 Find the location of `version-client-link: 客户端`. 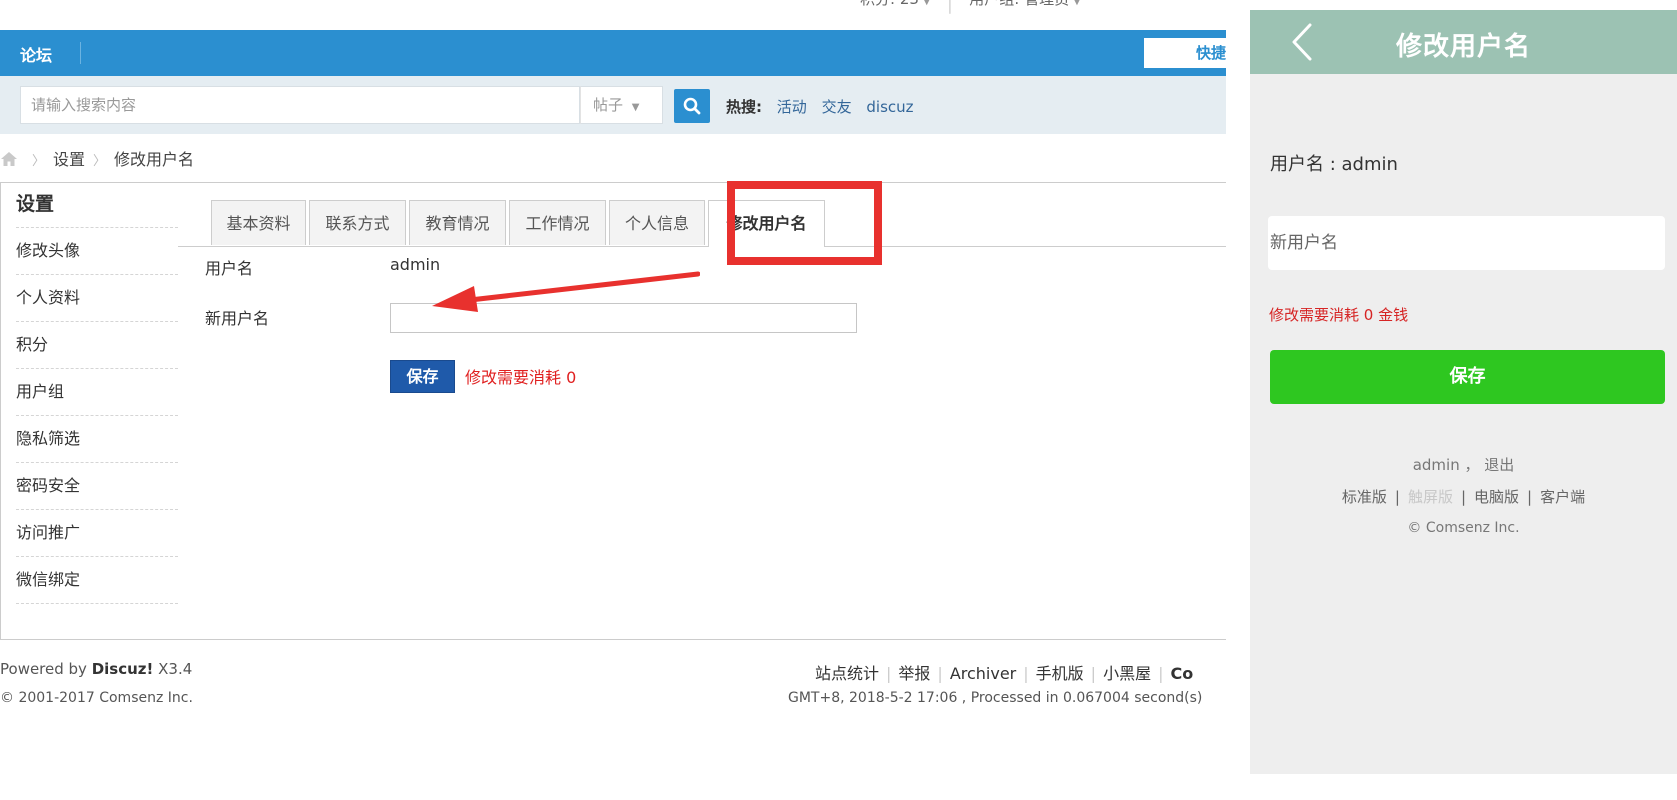

version-client-link: 客户端 is located at coordinates (1562, 497).